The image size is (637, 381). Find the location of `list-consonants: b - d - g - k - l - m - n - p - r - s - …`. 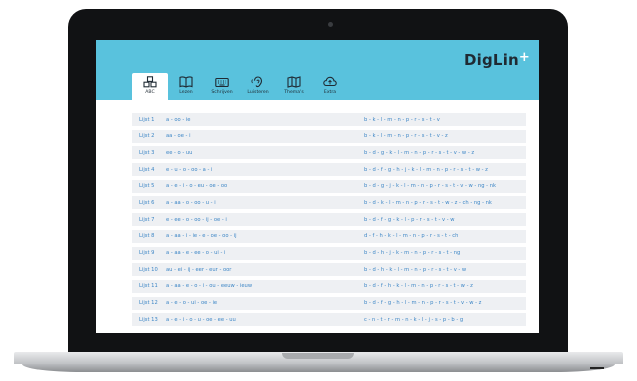

list-consonants: b - d - g - k - l - m - n - p - r - s - … is located at coordinates (419, 153).